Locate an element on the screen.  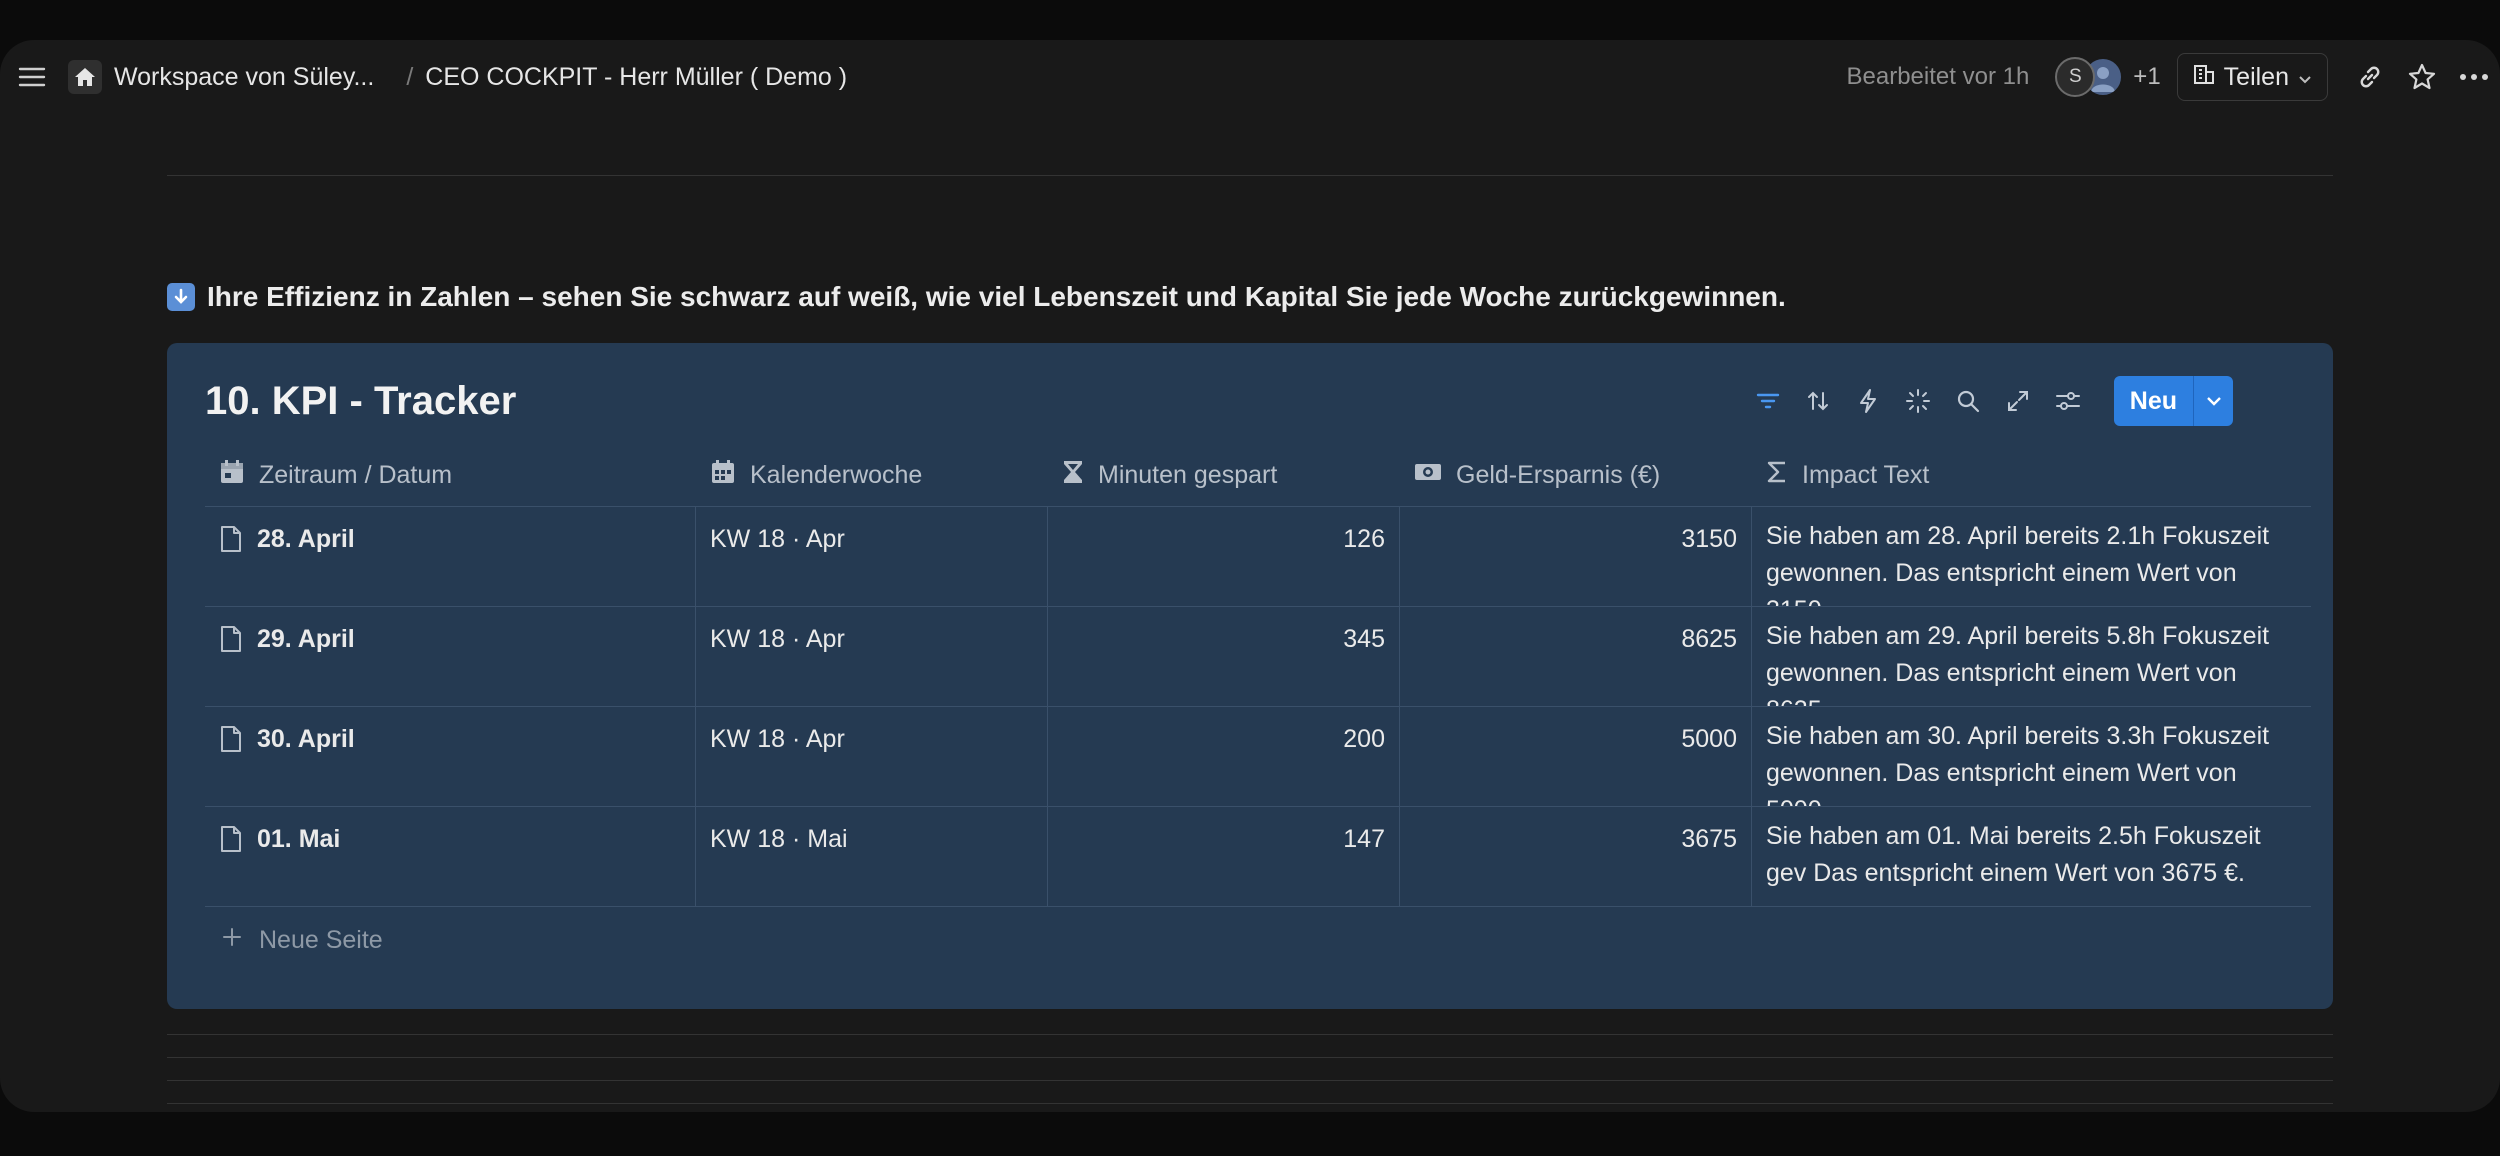
column-header-week: Kalenderwoche is located at coordinates (872, 475).